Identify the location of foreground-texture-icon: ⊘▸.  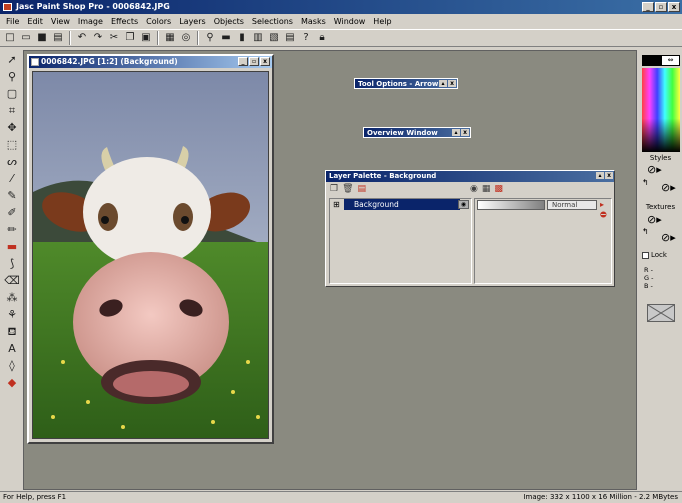
(654, 219).